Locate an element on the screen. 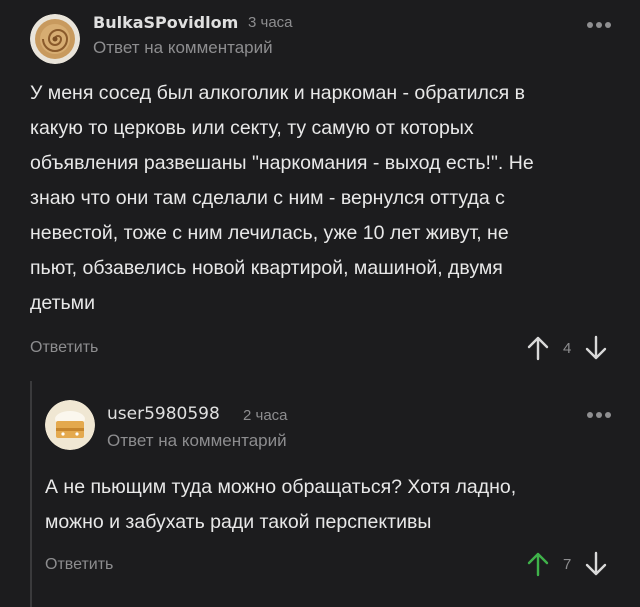  cake-avatar-icon is located at coordinates (70, 425).